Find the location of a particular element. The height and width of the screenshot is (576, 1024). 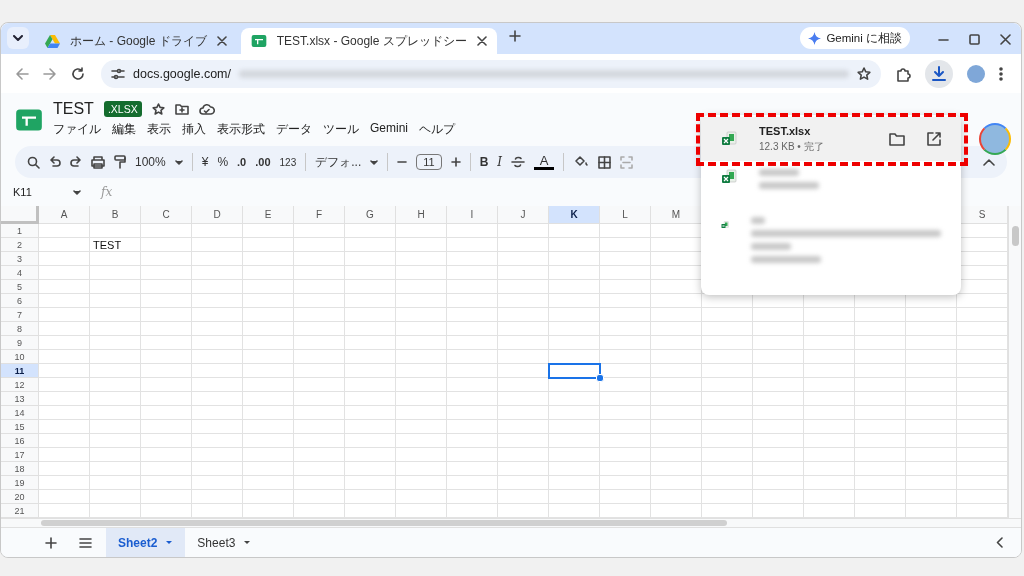

row-header: 10 is located at coordinates (20, 357).